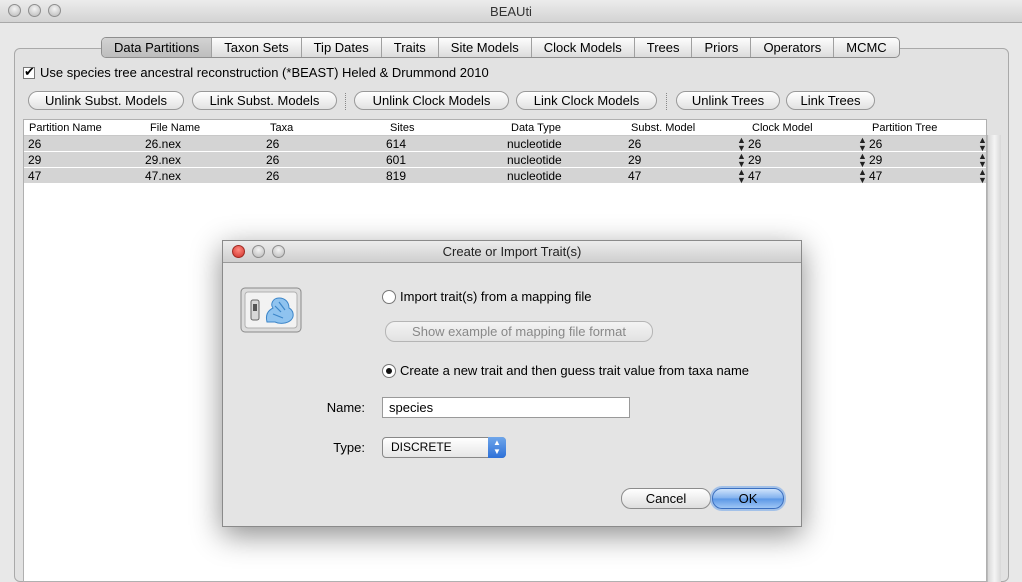 This screenshot has height=582, width=1022. What do you see at coordinates (35, 160) in the screenshot?
I see `partition-name-cell: 29` at bounding box center [35, 160].